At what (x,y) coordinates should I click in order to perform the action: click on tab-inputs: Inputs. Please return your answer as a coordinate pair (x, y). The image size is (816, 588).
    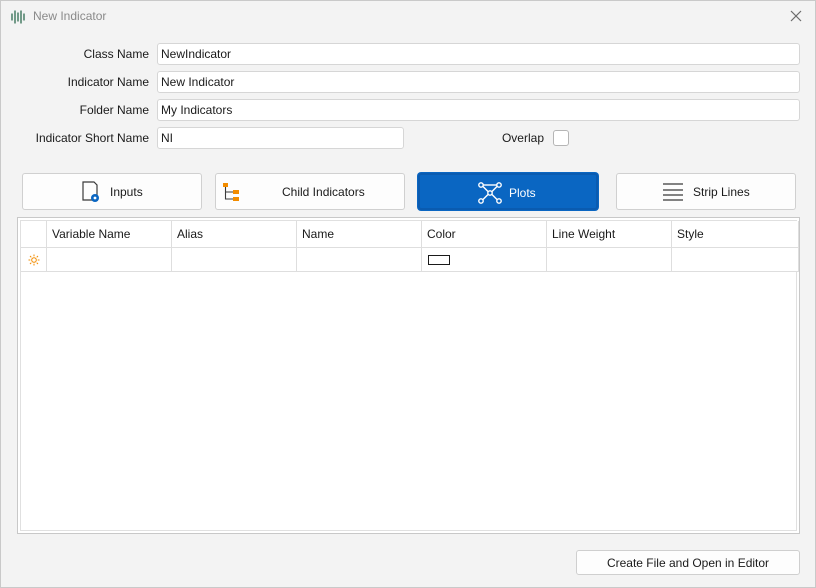
    Looking at the image, I should click on (112, 191).